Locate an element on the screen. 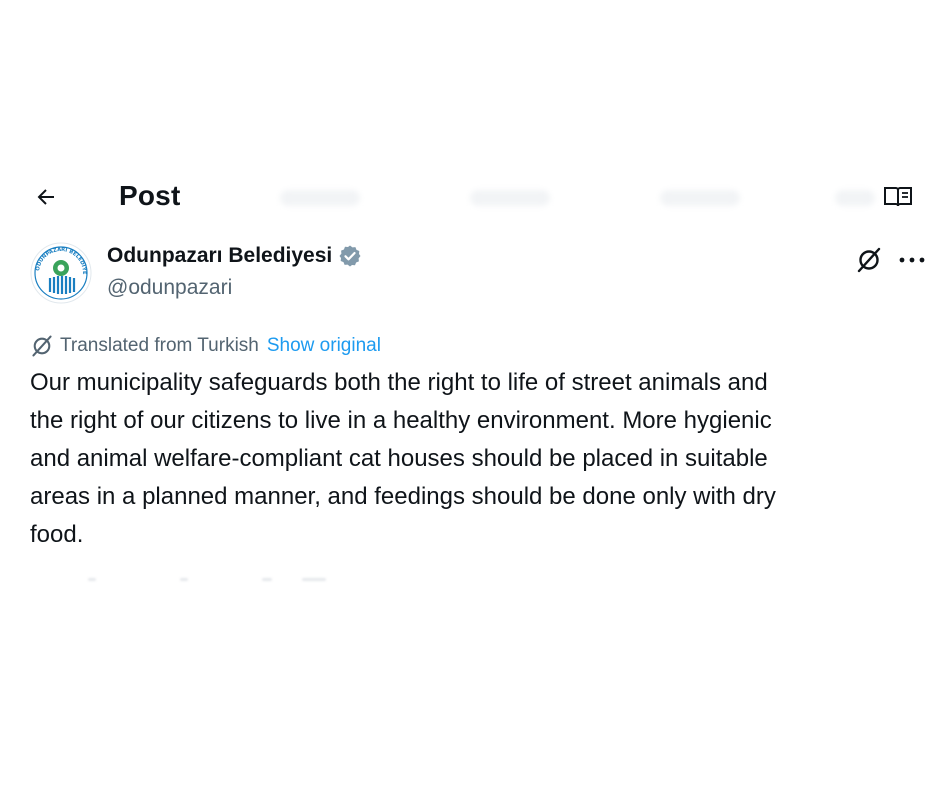 The width and height of the screenshot is (940, 788). author-handle: @odunpazari is located at coordinates (169, 288).